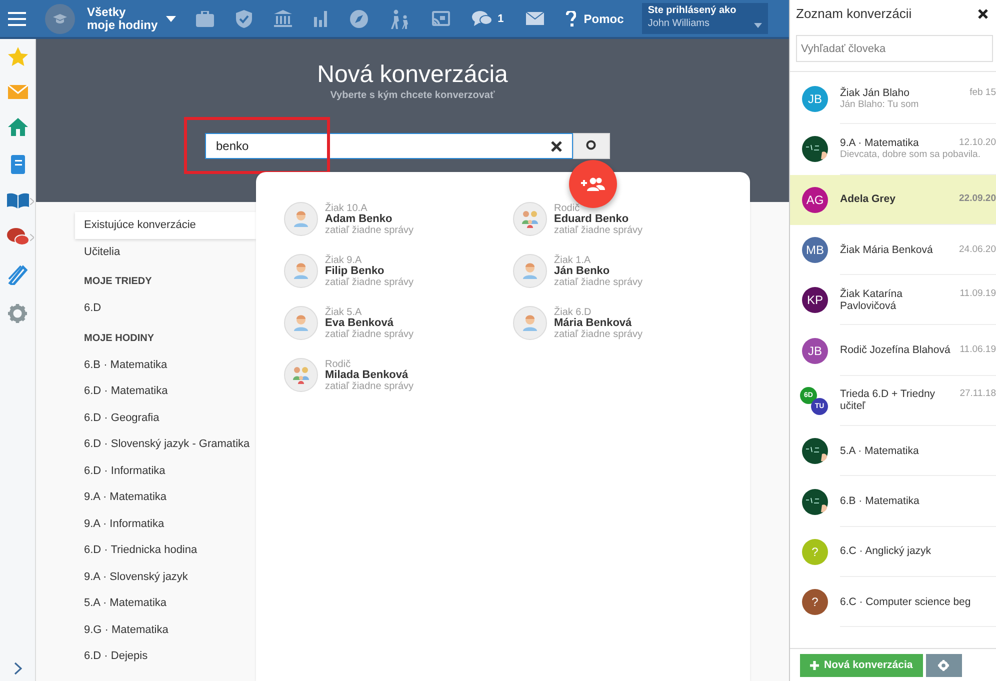 The height and width of the screenshot is (681, 996). Describe the element at coordinates (573, 312) in the screenshot. I see `role-label: Žiak 6.D` at that location.